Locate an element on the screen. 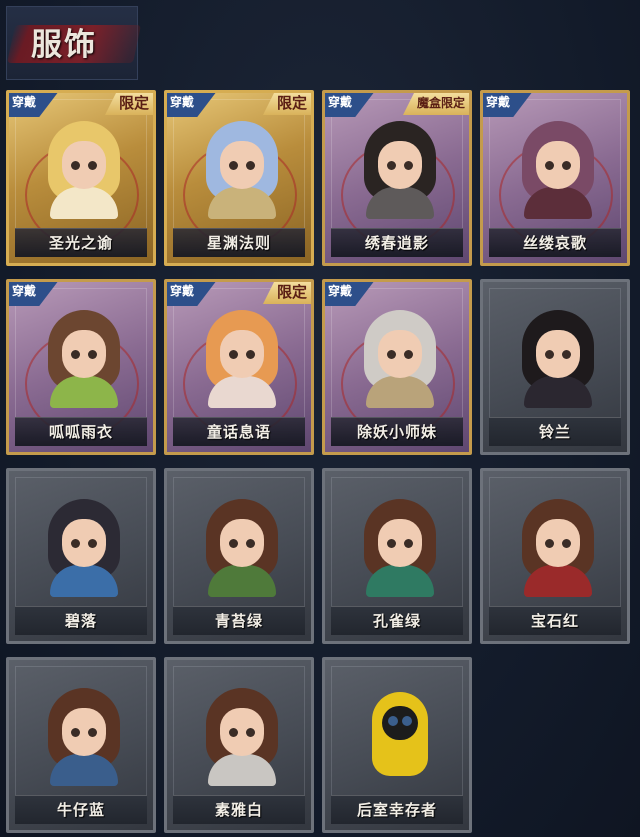 This screenshot has height=837, width=640. skin-card: 孔雀绿 is located at coordinates (397, 556).